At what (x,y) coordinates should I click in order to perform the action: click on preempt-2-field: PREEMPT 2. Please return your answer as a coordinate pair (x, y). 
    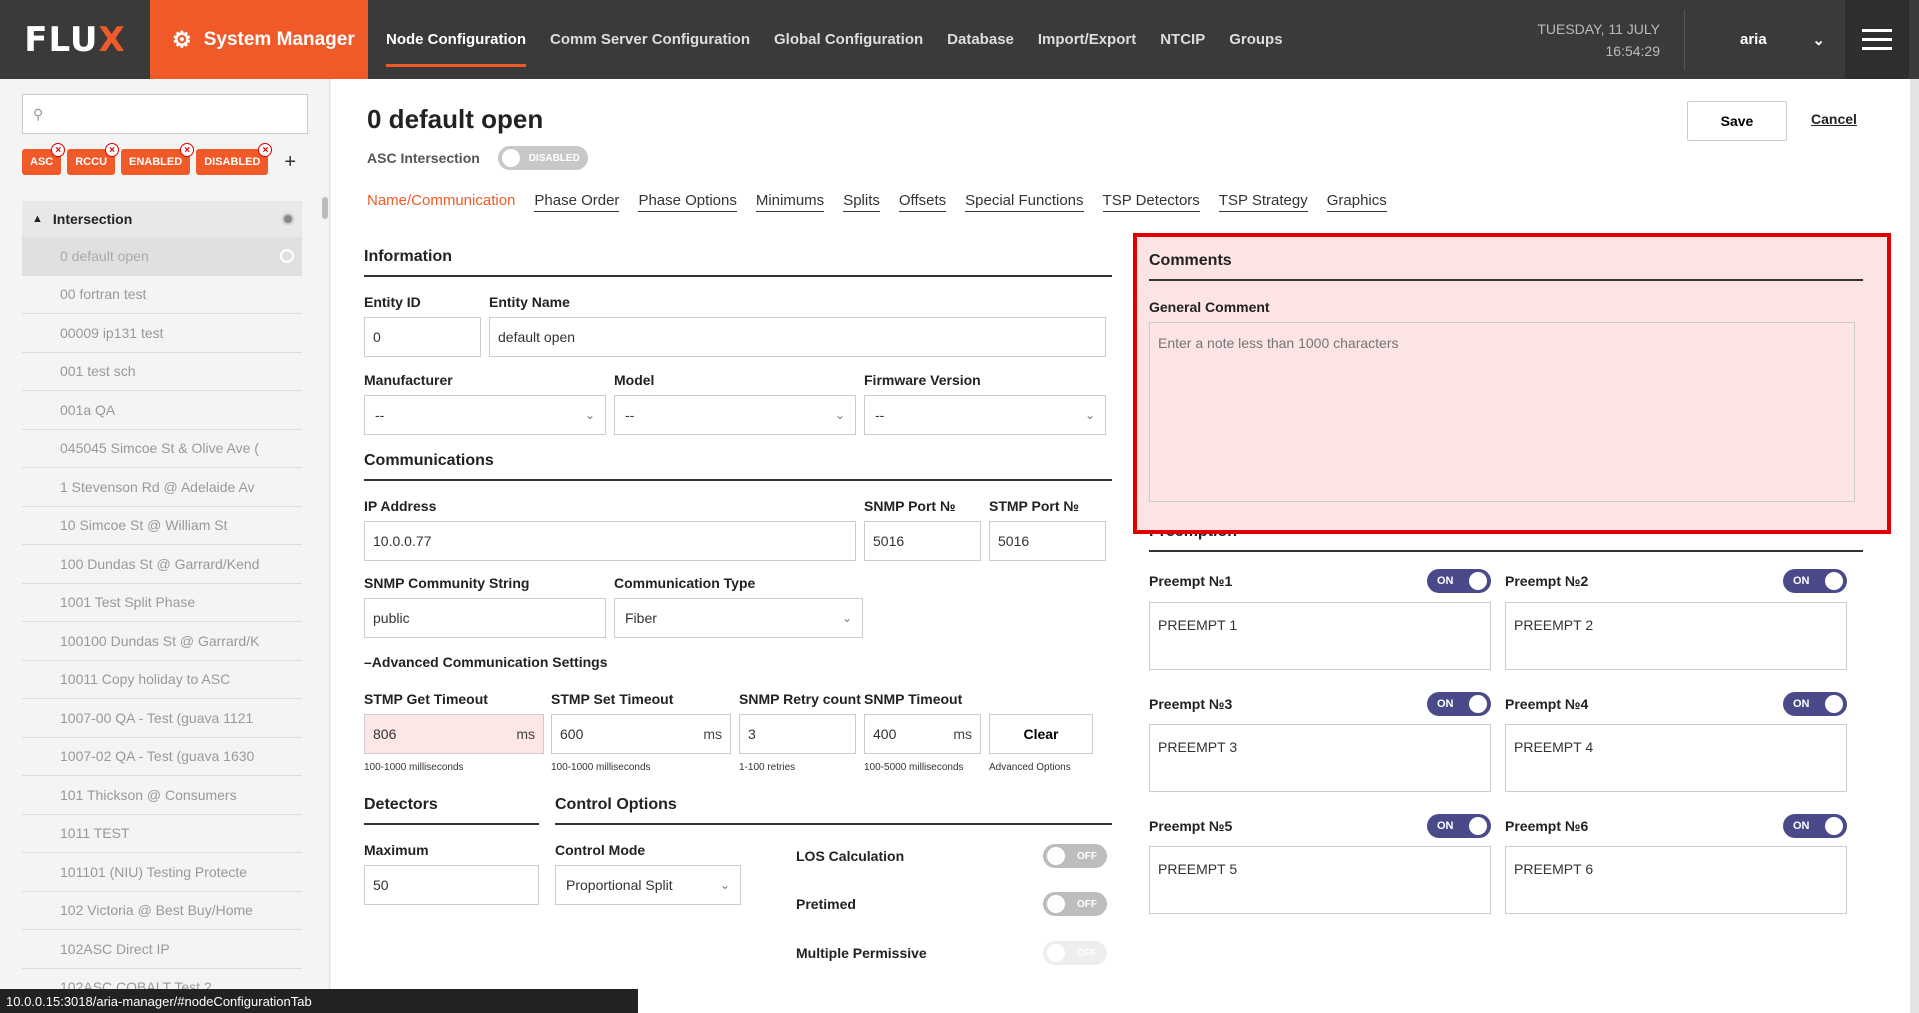
    Looking at the image, I should click on (1676, 636).